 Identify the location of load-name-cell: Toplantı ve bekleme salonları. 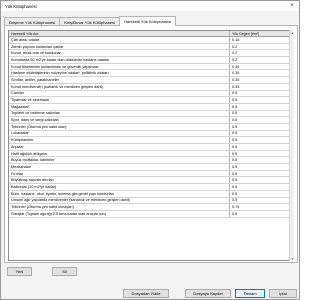
(119, 113).